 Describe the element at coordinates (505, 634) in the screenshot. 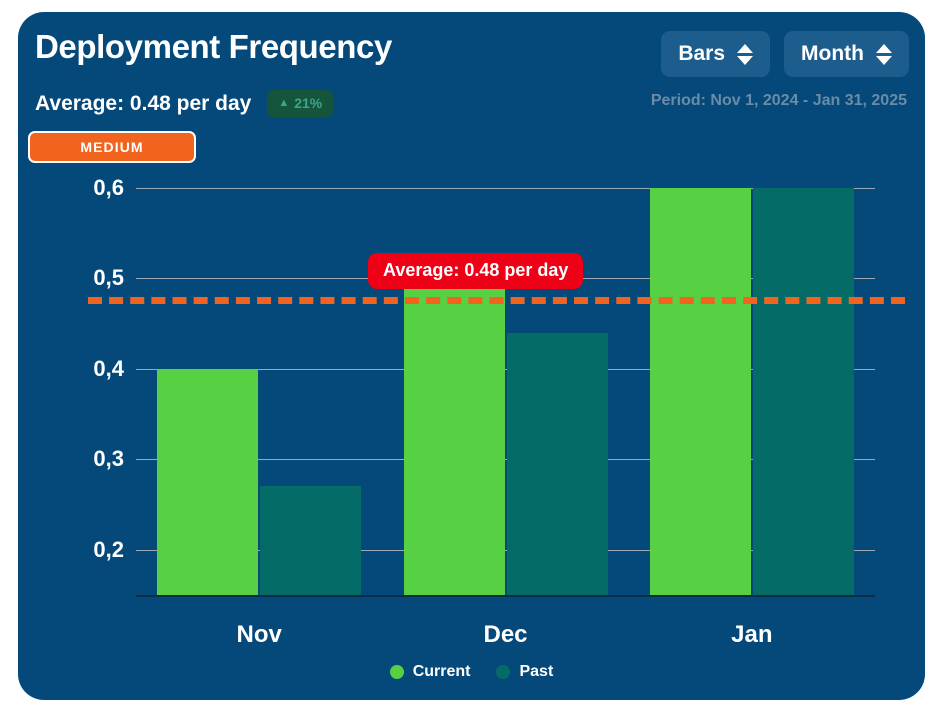

I see `x-axis-tick-label: Dec` at that location.